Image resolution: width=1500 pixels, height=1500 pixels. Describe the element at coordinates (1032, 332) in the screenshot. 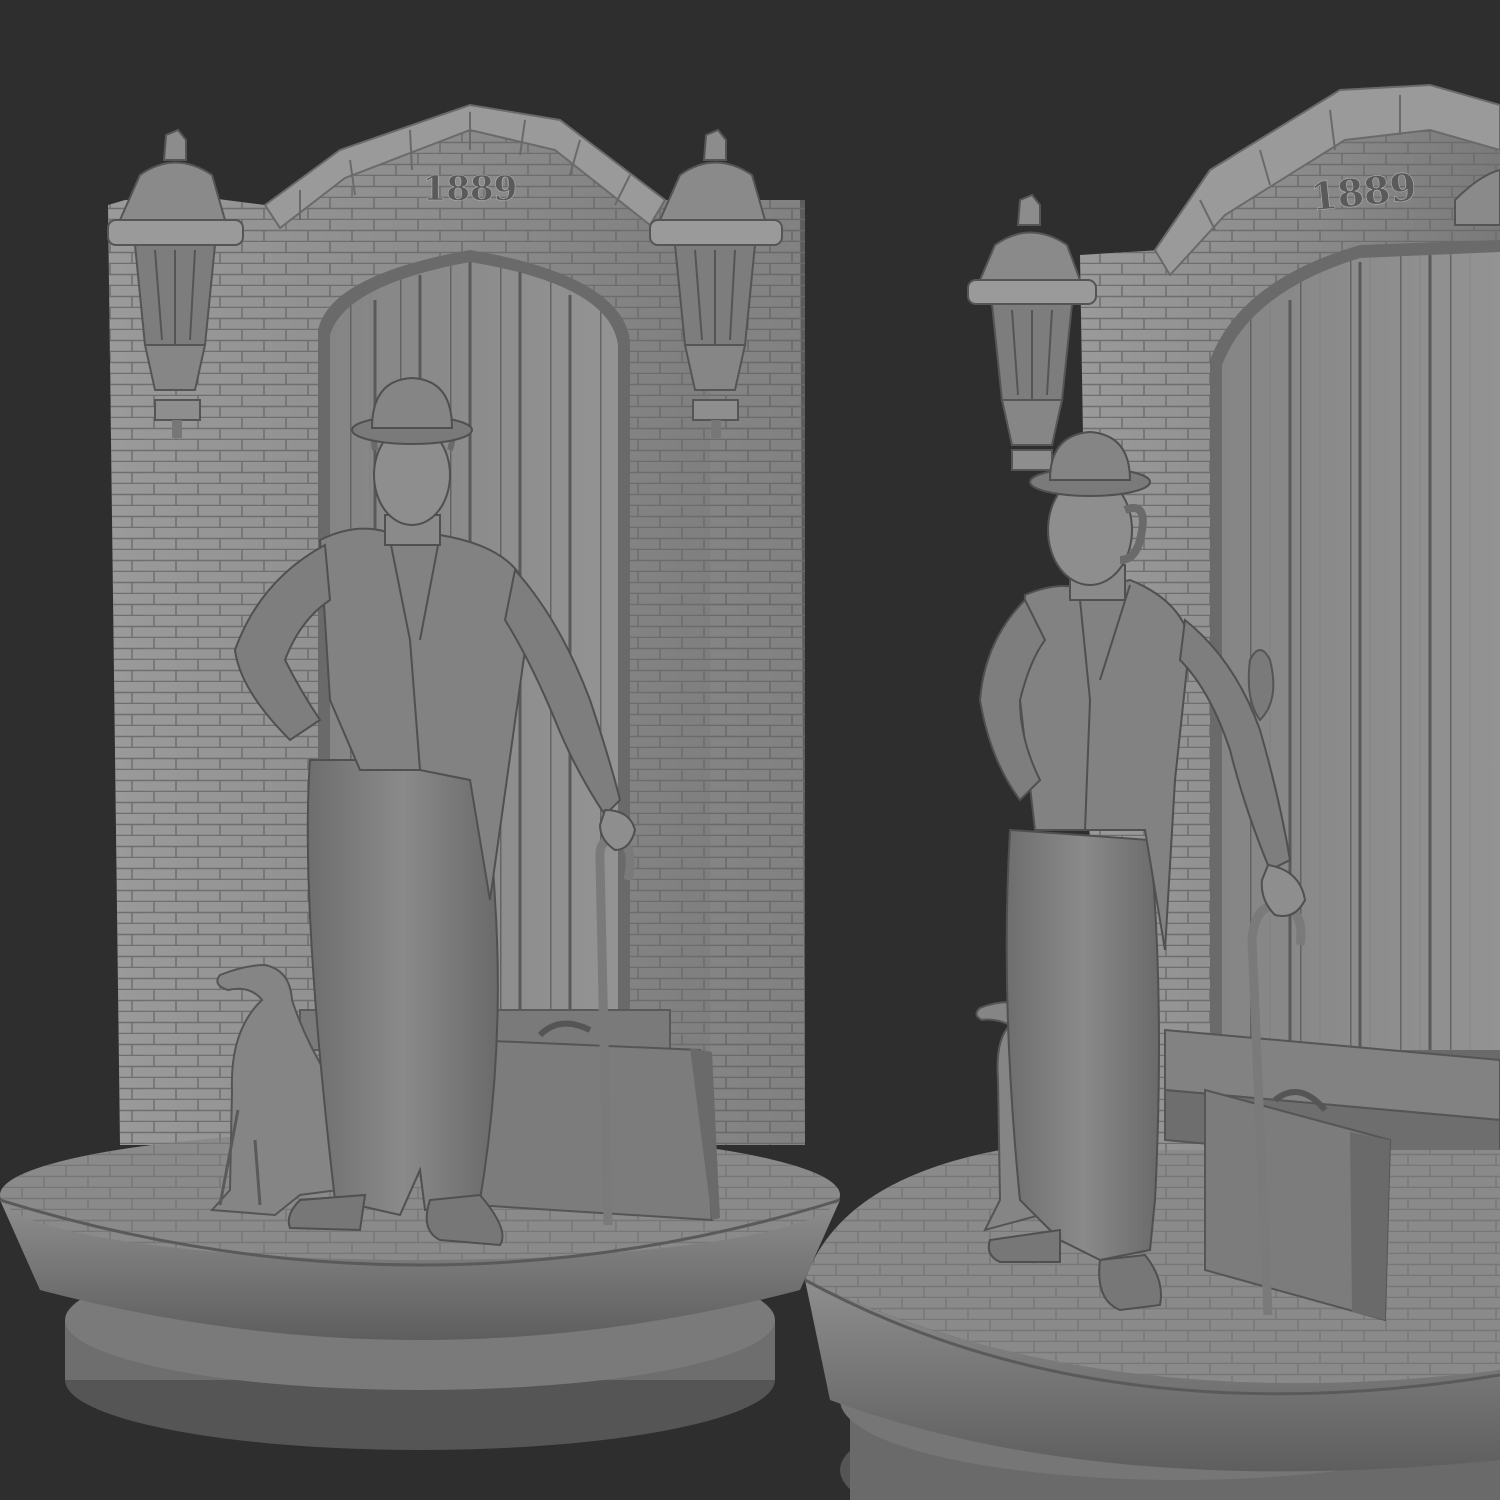

I see `right-lantern` at that location.